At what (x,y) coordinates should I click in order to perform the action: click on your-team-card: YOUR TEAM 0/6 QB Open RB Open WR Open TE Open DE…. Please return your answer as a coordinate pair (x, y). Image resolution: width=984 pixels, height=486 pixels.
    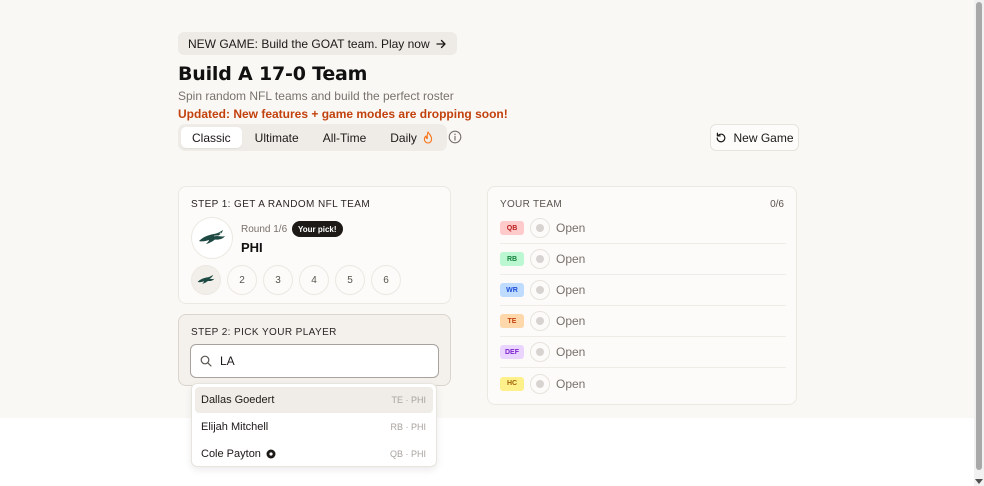
    Looking at the image, I should click on (642, 295).